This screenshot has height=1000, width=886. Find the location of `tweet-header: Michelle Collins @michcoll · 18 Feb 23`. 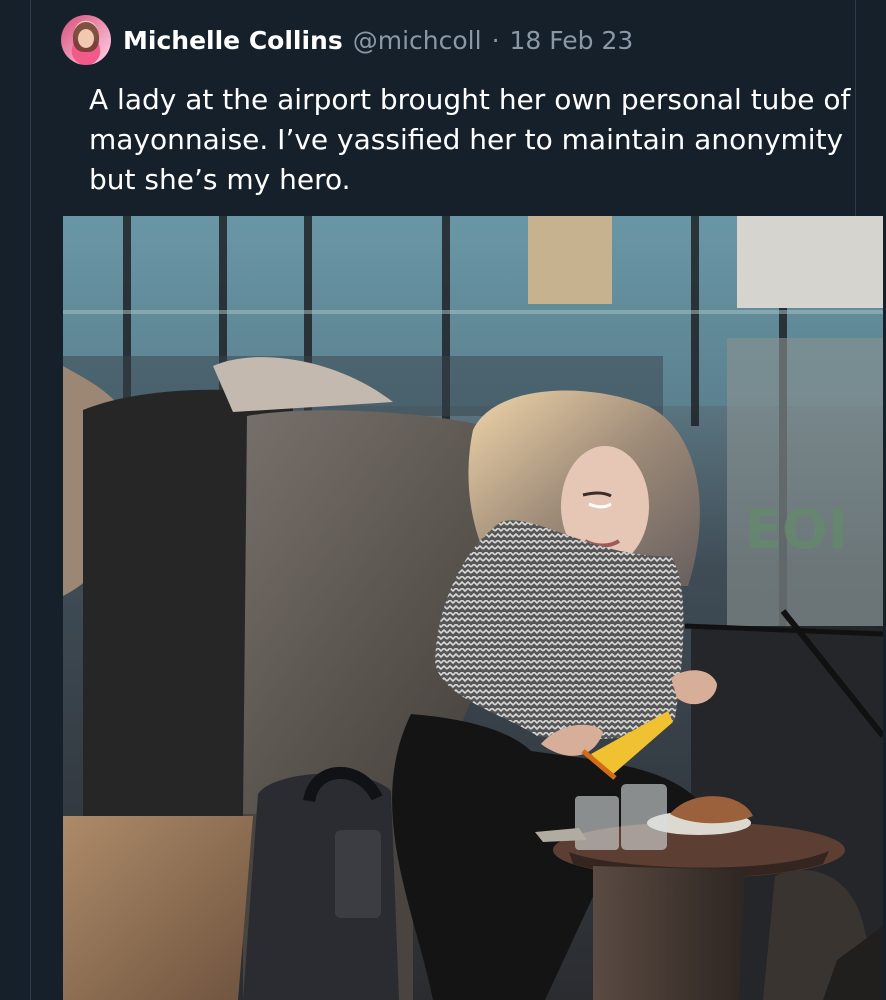

tweet-header: Michelle Collins @michcoll · 18 Feb 23 is located at coordinates (347, 40).